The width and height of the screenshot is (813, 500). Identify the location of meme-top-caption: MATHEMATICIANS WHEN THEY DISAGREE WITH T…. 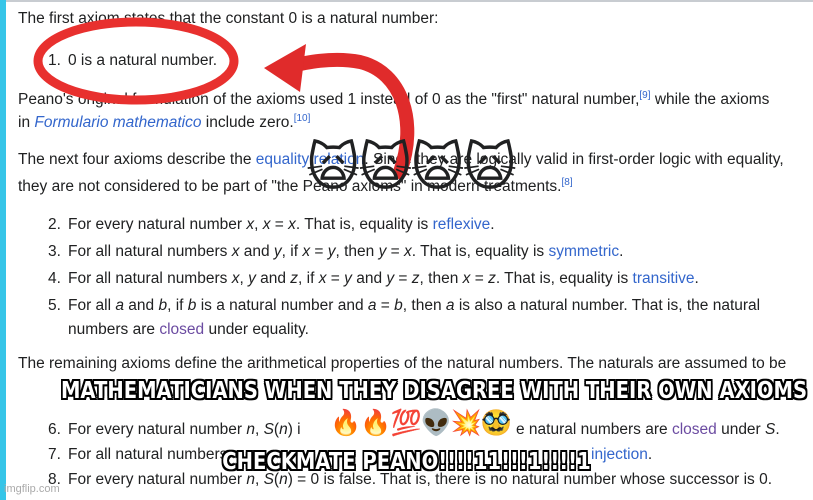
(434, 391).